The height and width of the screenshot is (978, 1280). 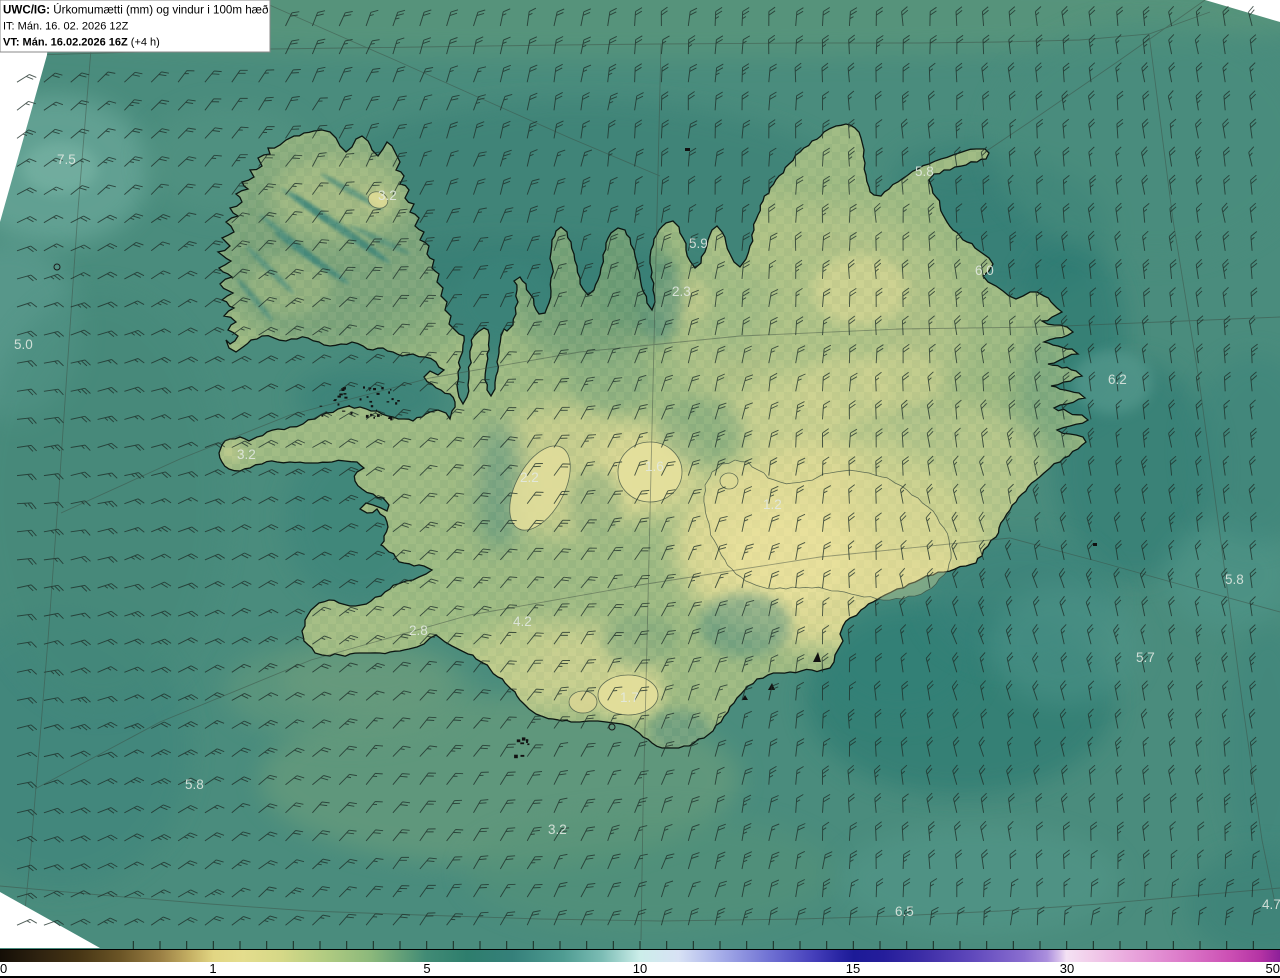 I want to click on svg-text: 4.7, so click(x=1271, y=904).